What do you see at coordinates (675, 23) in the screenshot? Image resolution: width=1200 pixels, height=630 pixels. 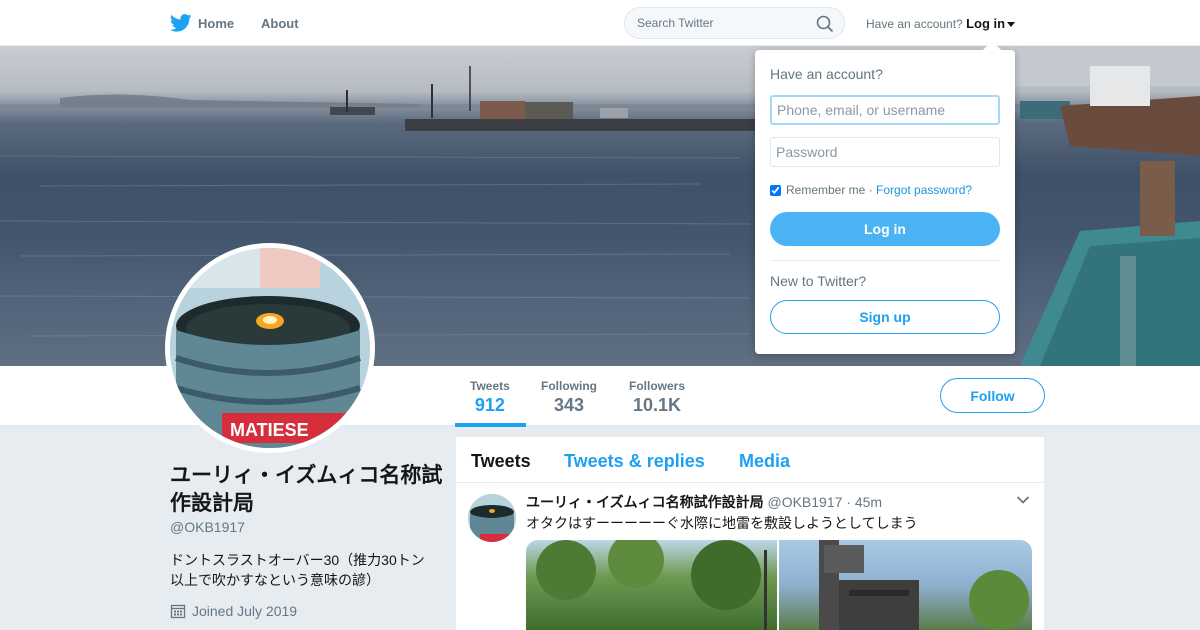 I see `search-placeholder: Search Twitter` at bounding box center [675, 23].